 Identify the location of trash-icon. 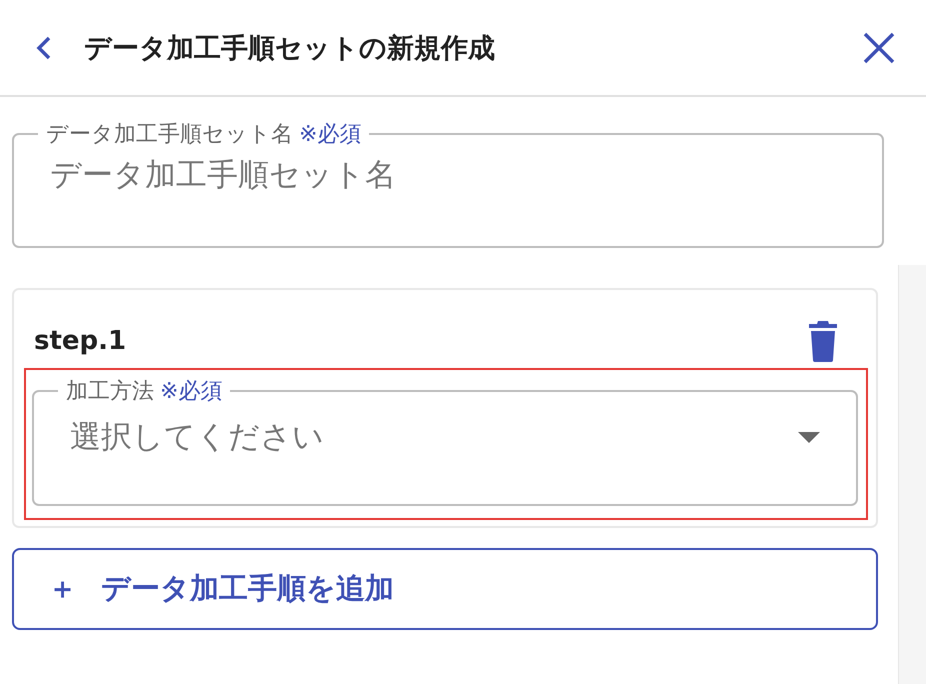
(823, 341).